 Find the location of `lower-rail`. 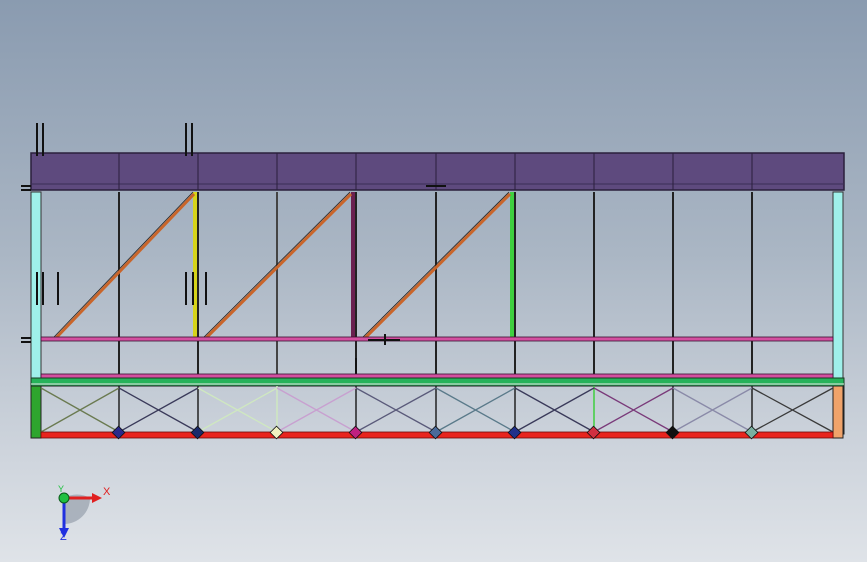

lower-rail is located at coordinates (437, 376).